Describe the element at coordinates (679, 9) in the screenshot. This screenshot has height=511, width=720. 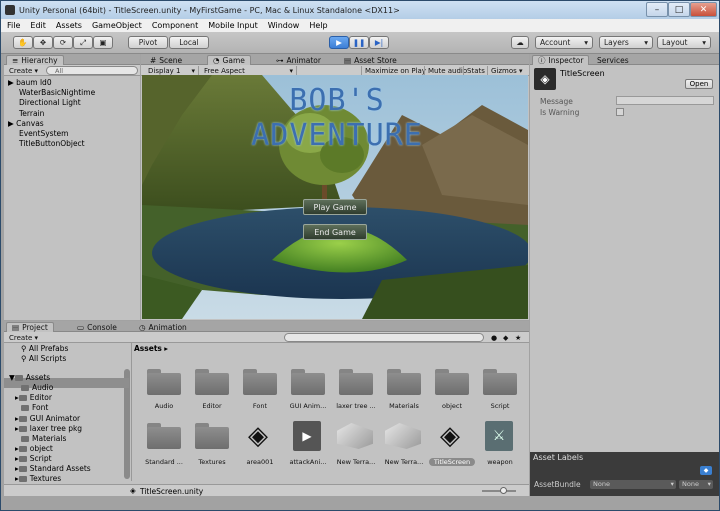
I see `maximize-button: □` at that location.